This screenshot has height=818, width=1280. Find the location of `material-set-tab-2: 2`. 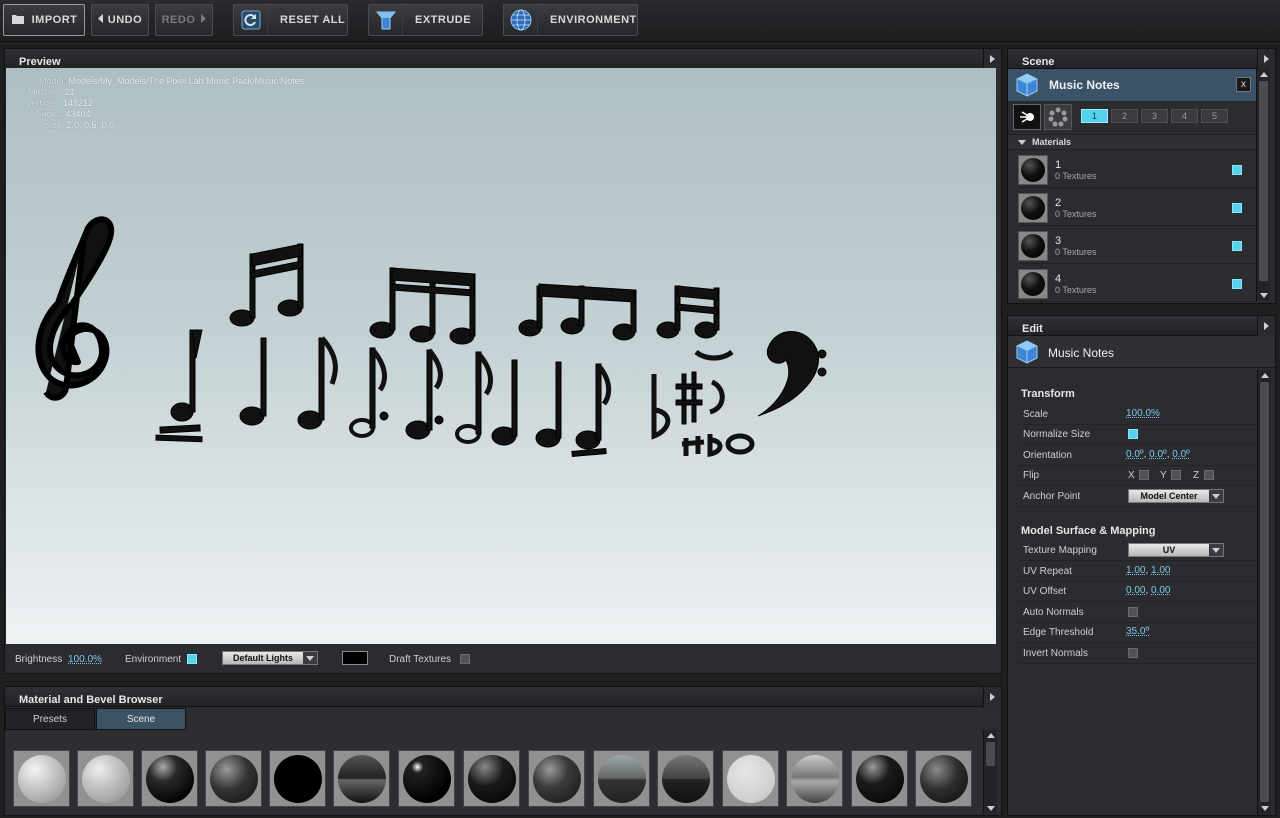

material-set-tab-2: 2 is located at coordinates (1124, 116).